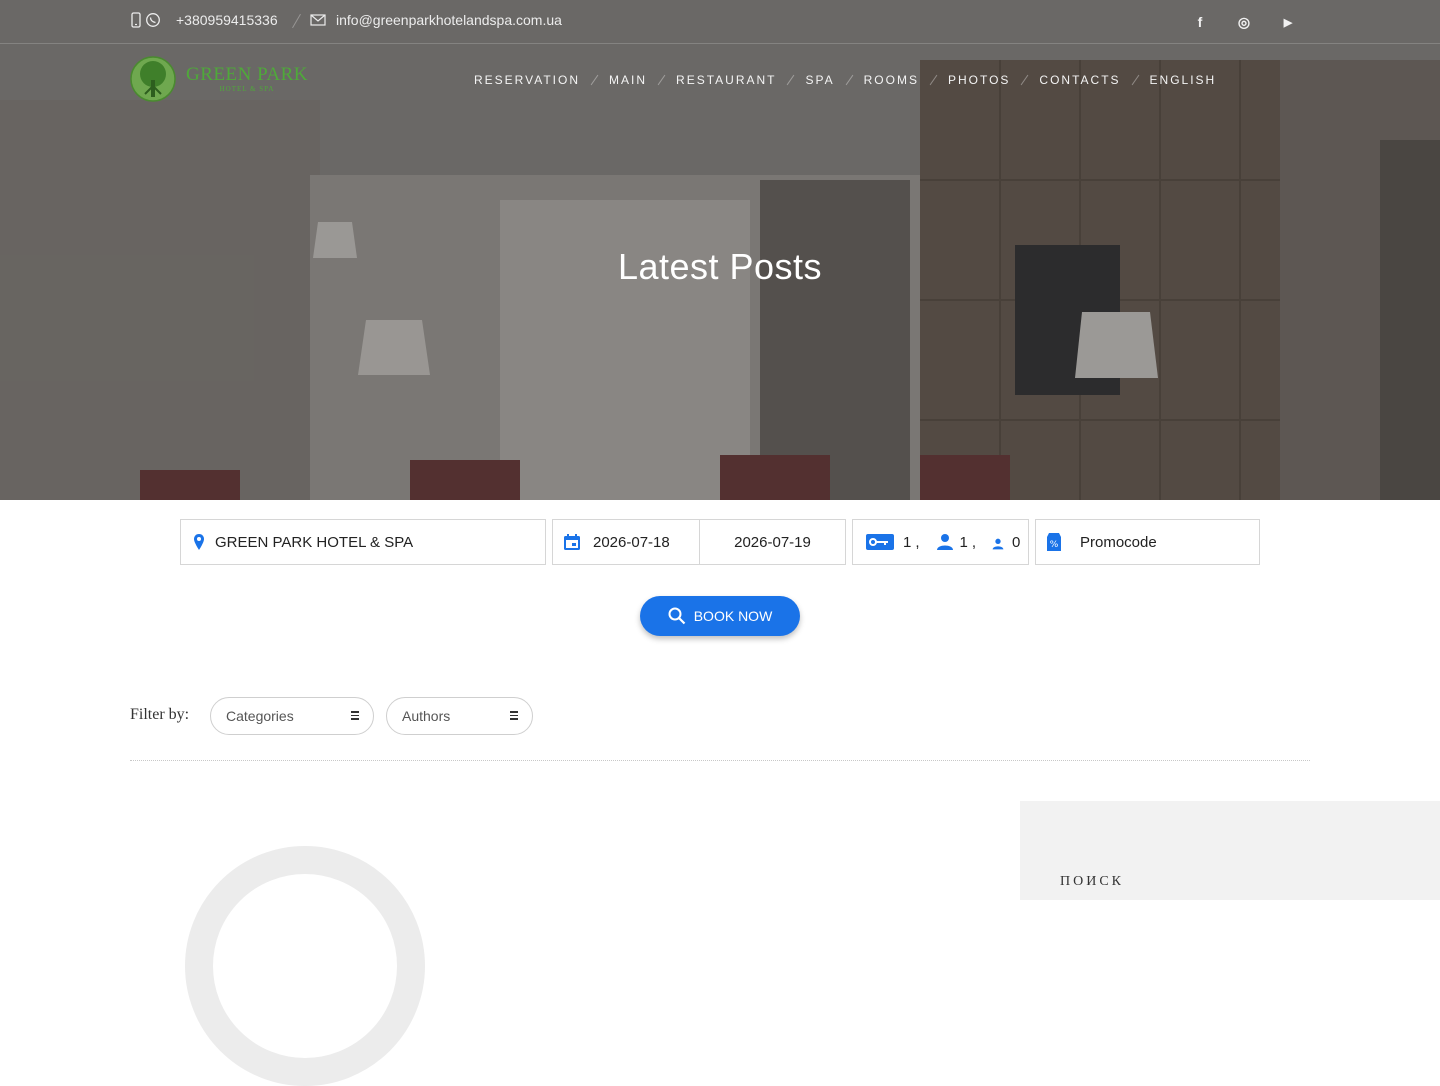  Describe the element at coordinates (944, 542) in the screenshot. I see `adult-icon` at that location.